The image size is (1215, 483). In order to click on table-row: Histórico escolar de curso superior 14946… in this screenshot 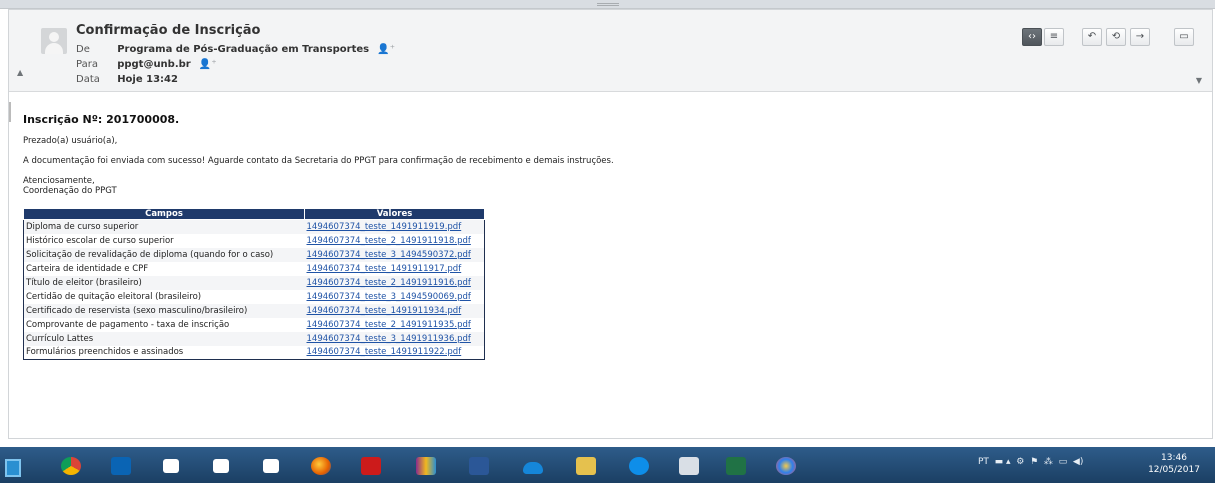, I will do `click(254, 241)`.